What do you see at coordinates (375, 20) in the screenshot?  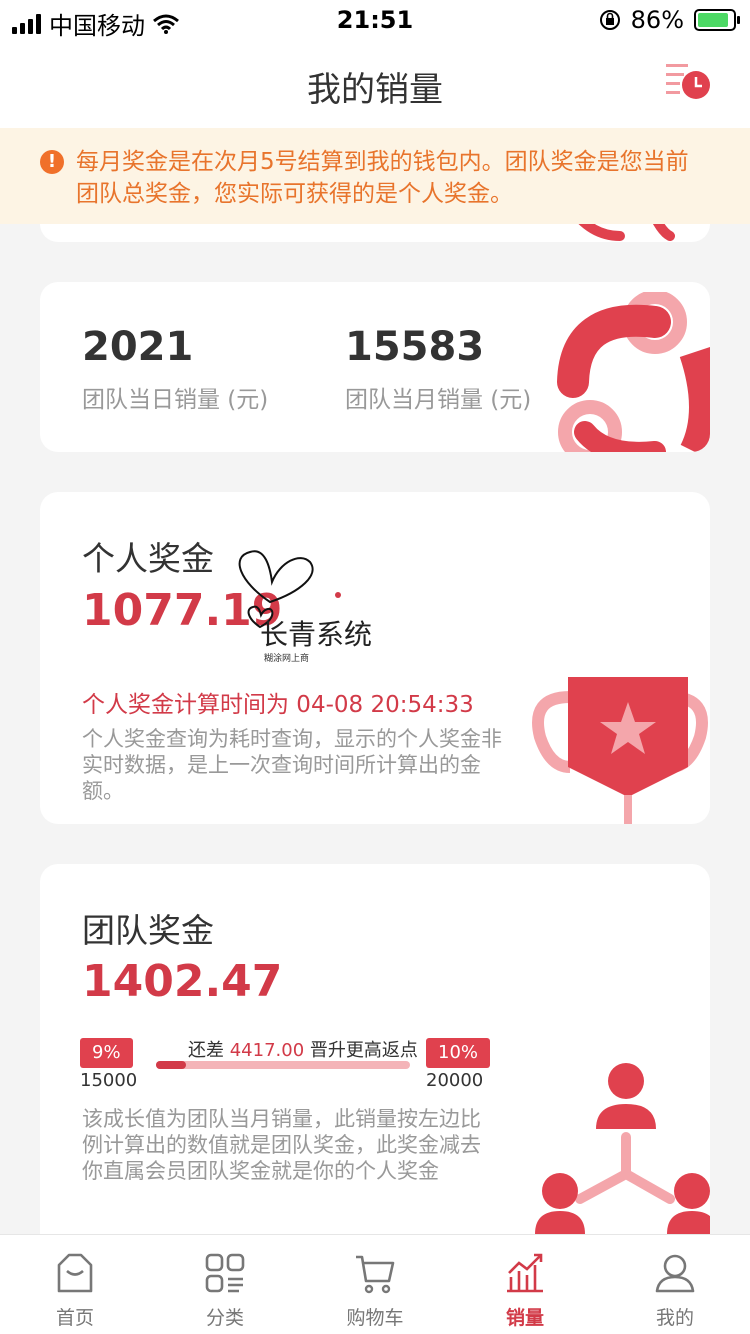 I see `status-bar: 中国移动 21:51 86%` at bounding box center [375, 20].